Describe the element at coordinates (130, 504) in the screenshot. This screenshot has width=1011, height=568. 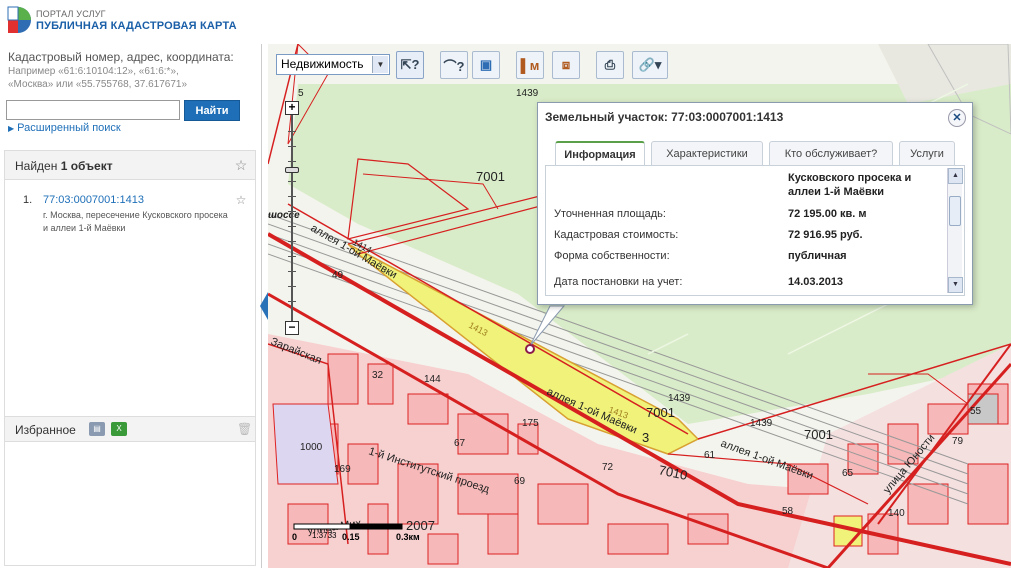
I see `favorites-area` at that location.